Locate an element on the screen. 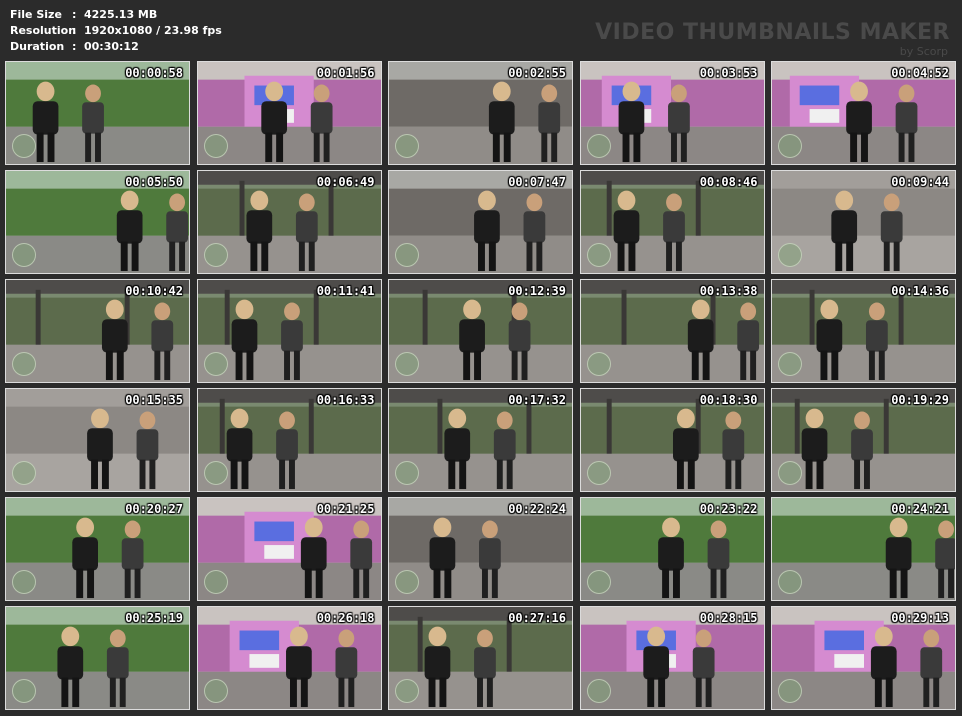 The image size is (962, 716). timestamp-label: 00:14:36 is located at coordinates (920, 291).